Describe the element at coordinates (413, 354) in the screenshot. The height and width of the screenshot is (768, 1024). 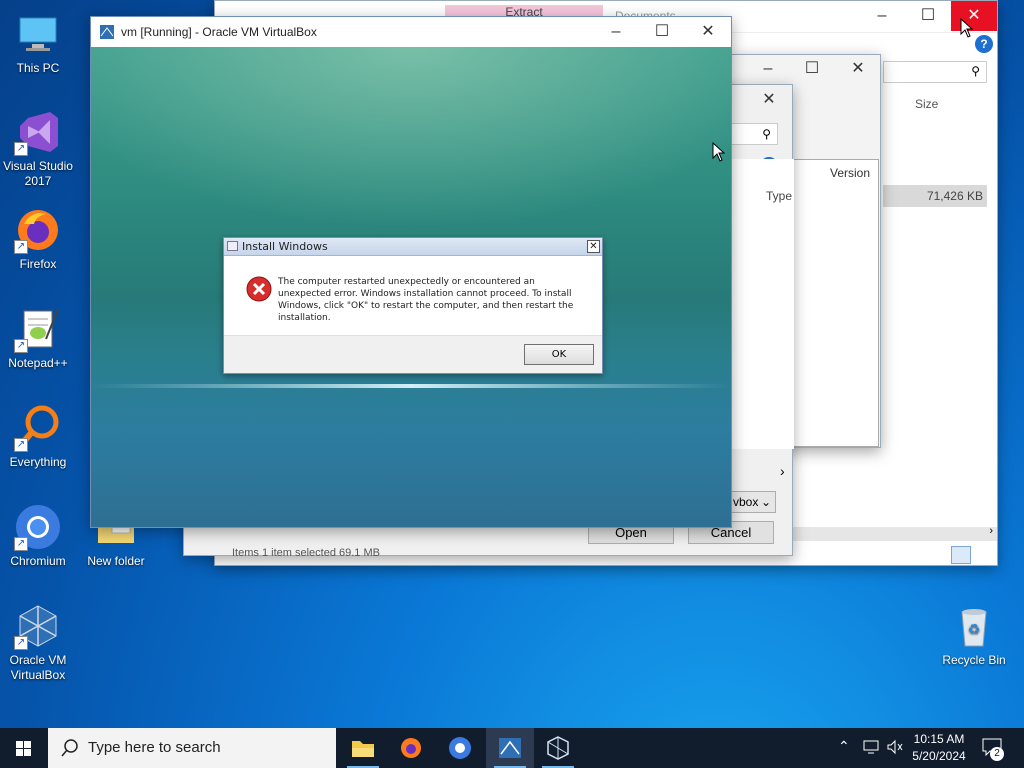
I see `install-dialog-footer: OK` at that location.